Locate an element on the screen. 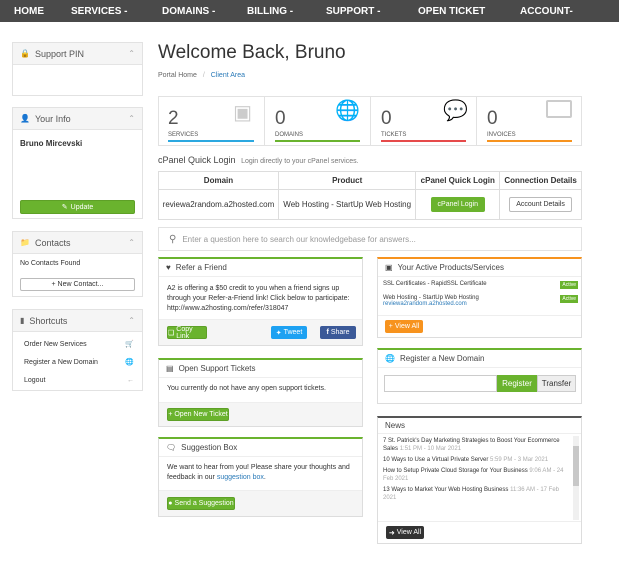 Image resolution: width=619 pixels, height=584 pixels. news-footer: ➜ View All is located at coordinates (479, 532).